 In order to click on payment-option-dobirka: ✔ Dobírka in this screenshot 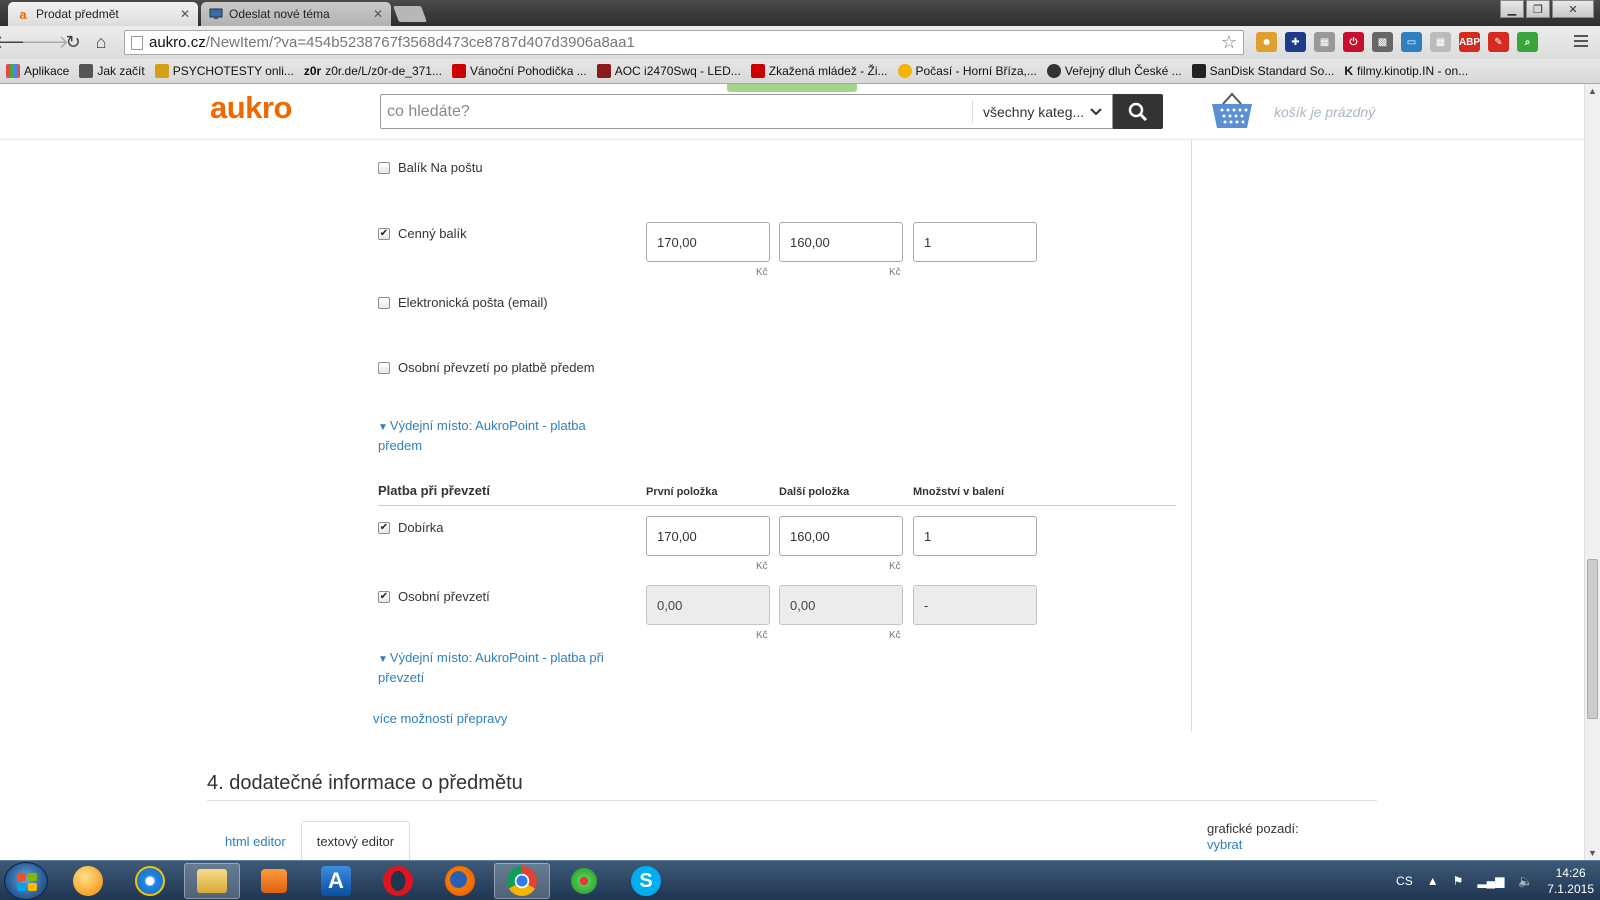, I will do `click(411, 527)`.